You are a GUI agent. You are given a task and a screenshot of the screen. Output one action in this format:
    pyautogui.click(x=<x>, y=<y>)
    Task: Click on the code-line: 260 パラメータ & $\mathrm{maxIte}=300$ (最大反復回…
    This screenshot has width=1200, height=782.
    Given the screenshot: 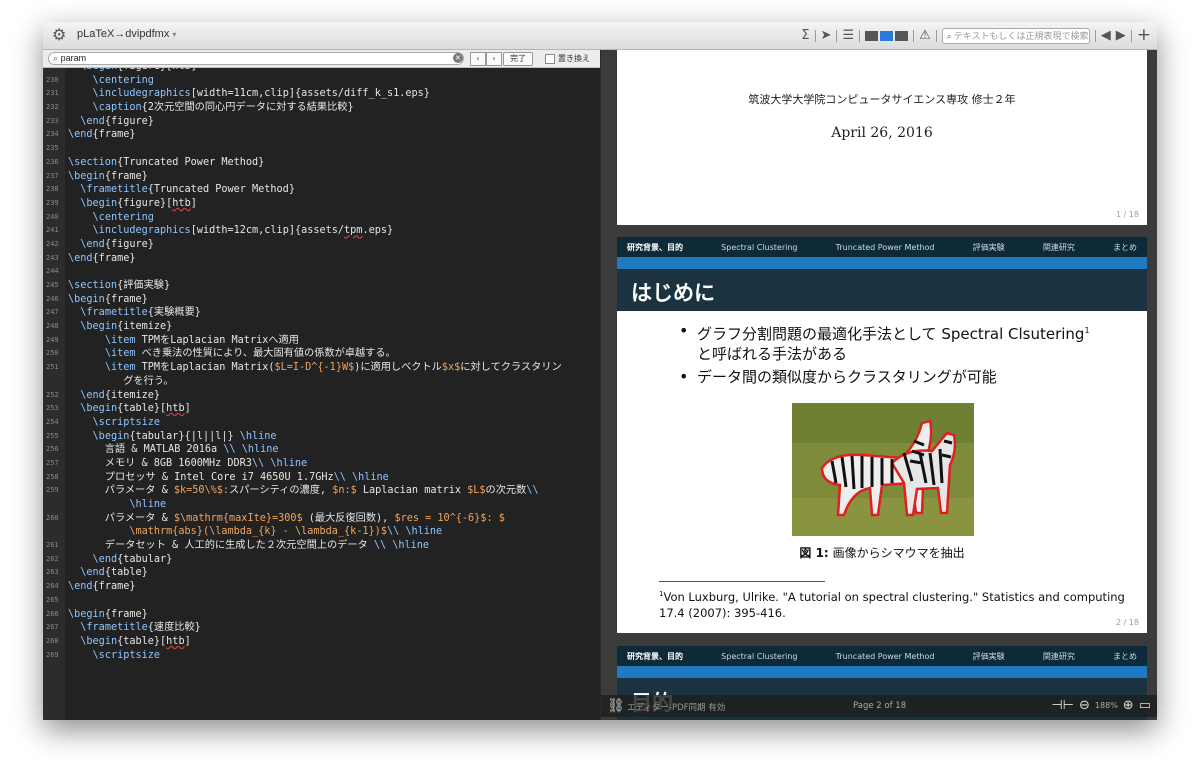 What is the action you would take?
    pyautogui.click(x=321, y=519)
    